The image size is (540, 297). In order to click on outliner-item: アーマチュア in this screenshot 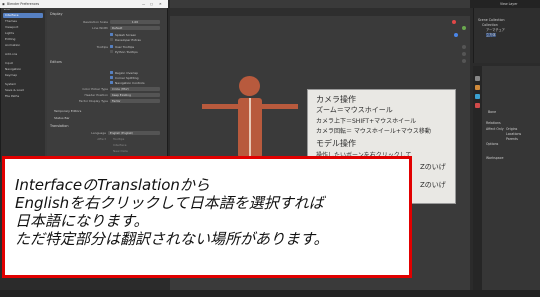, I will do `click(495, 30)`.